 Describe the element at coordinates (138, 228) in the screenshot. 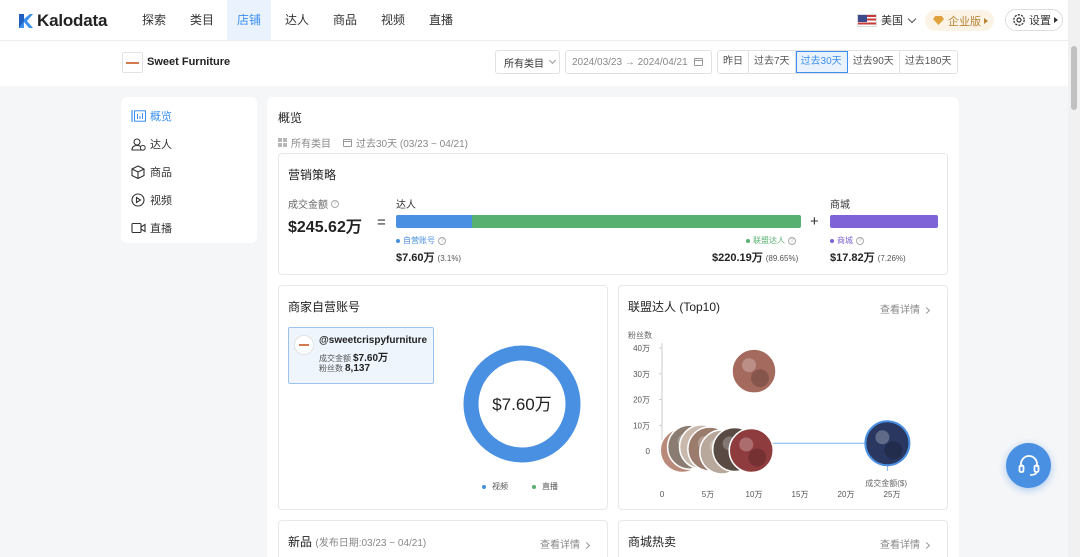

I see `video-camera-icon` at that location.